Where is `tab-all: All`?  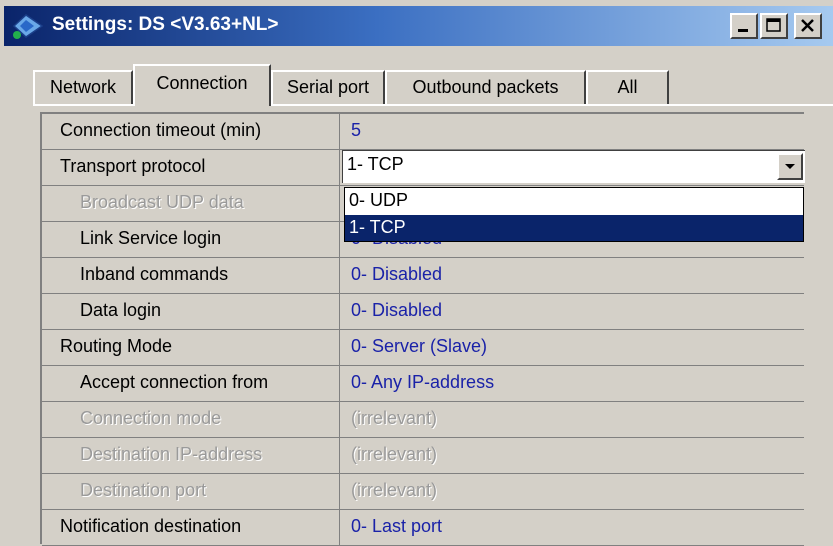
tab-all: All is located at coordinates (627, 87).